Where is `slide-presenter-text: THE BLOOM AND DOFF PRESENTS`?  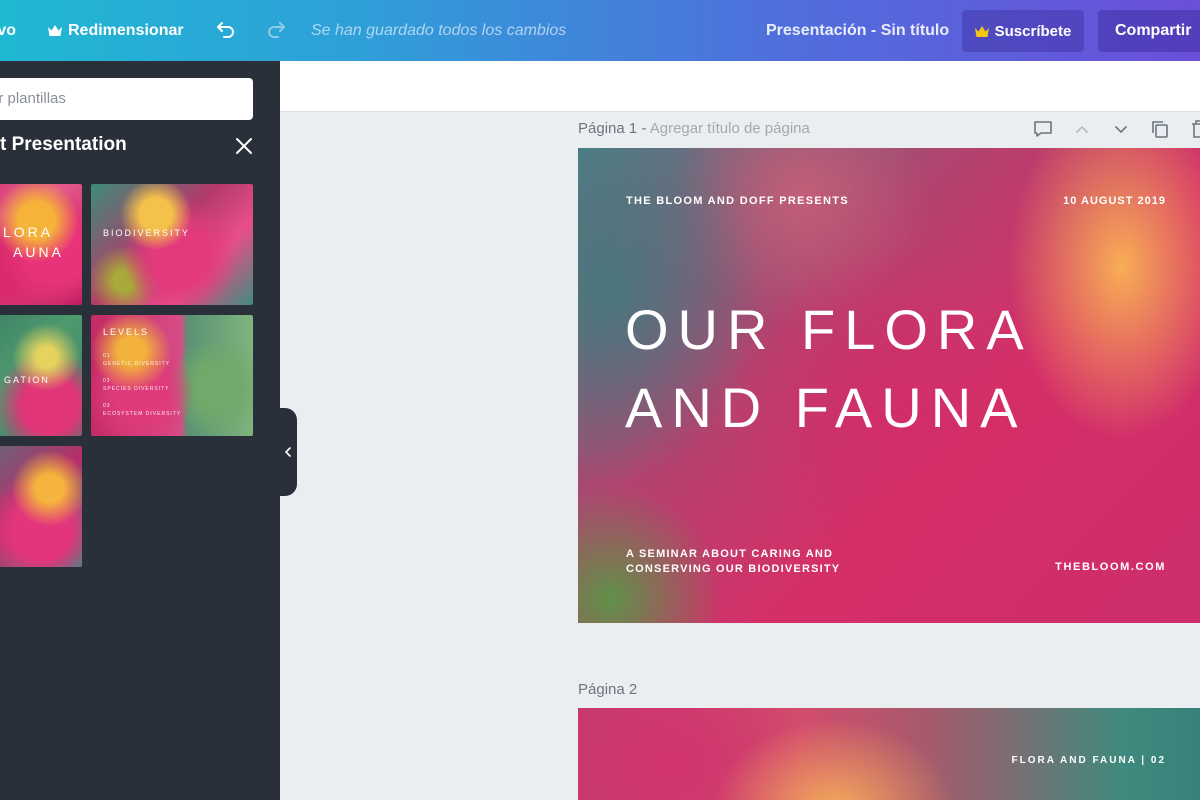
slide-presenter-text: THE BLOOM AND DOFF PRESENTS is located at coordinates (737, 201).